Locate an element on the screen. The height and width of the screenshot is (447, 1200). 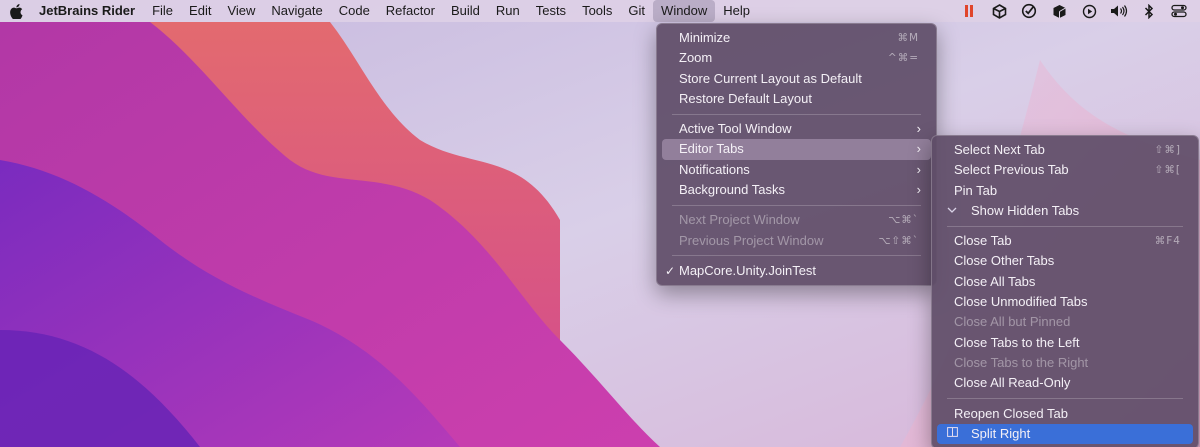
menu-item-select-previous-tab: Select Previous Tab ⇧⌘[ is located at coordinates (1065, 170).